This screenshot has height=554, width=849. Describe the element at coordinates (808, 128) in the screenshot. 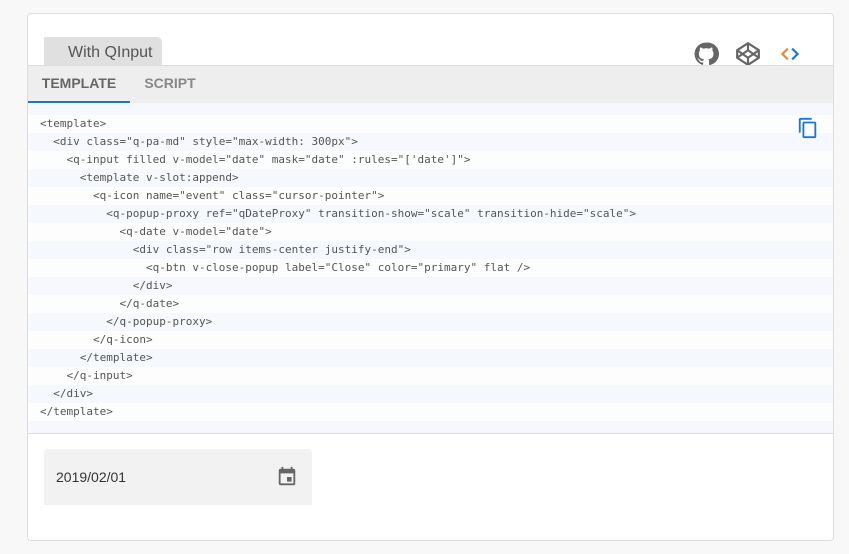

I see `copy-icon` at that location.